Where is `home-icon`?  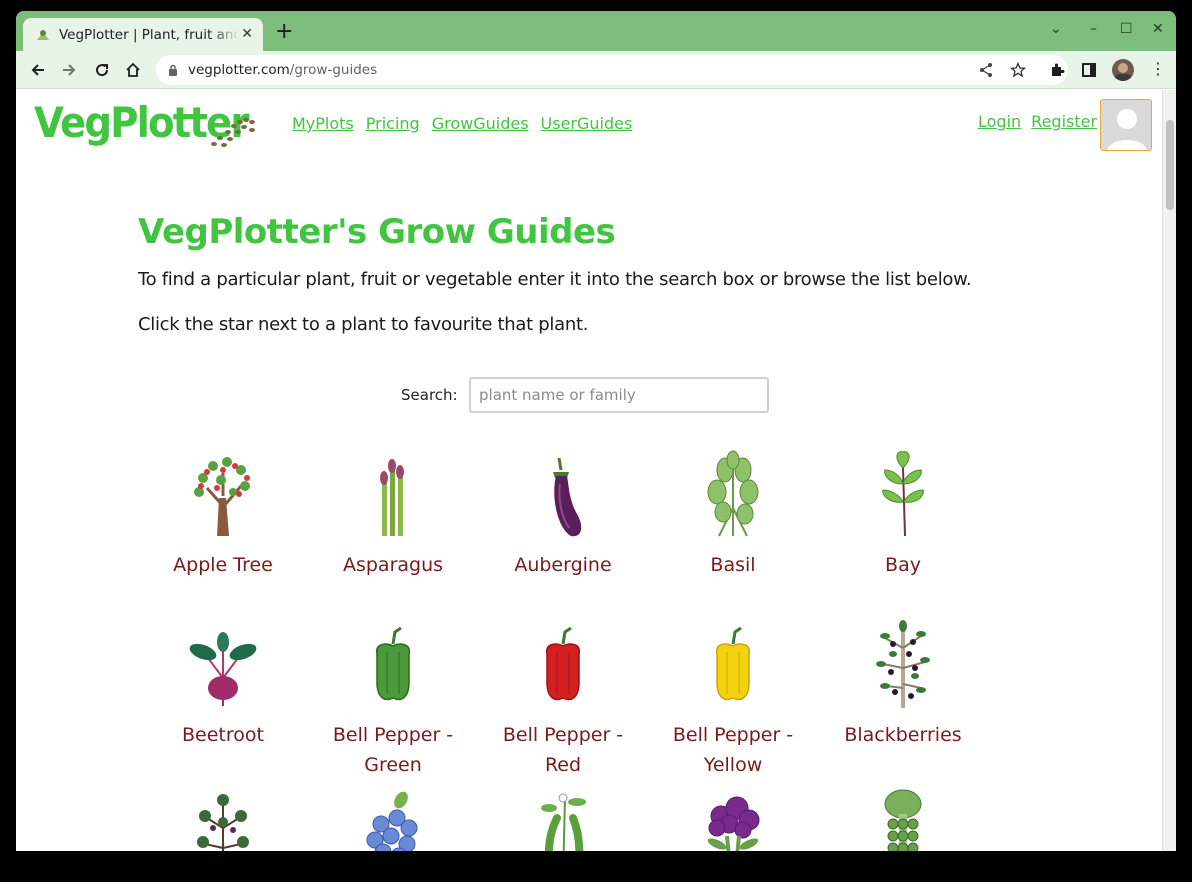
home-icon is located at coordinates (133, 70).